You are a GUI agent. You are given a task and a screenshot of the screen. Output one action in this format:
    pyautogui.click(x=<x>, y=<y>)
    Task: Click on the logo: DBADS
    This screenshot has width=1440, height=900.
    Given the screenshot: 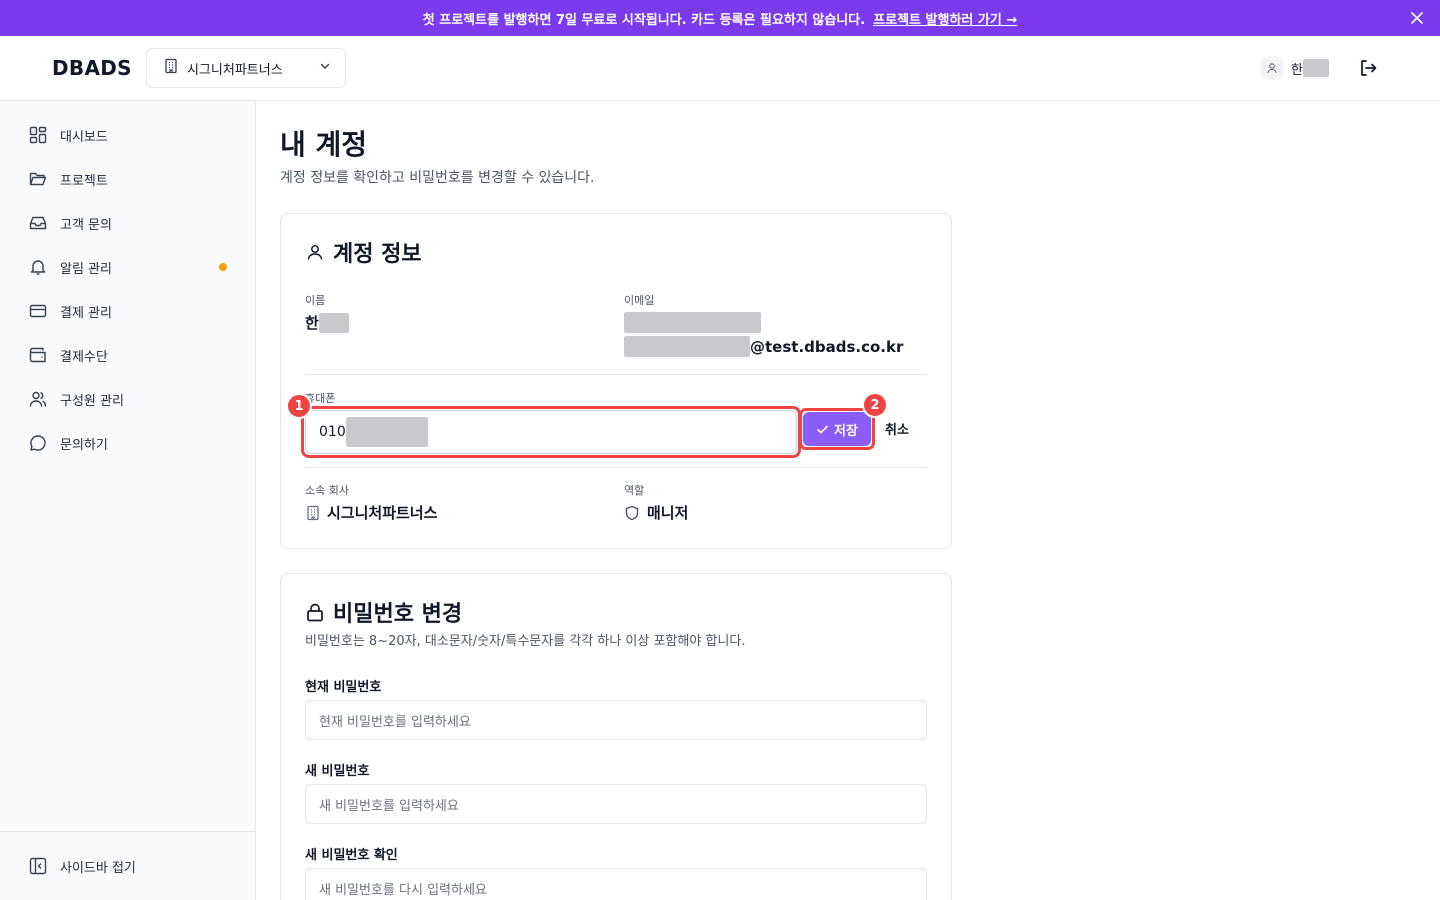 What is the action you would take?
    pyautogui.click(x=92, y=68)
    